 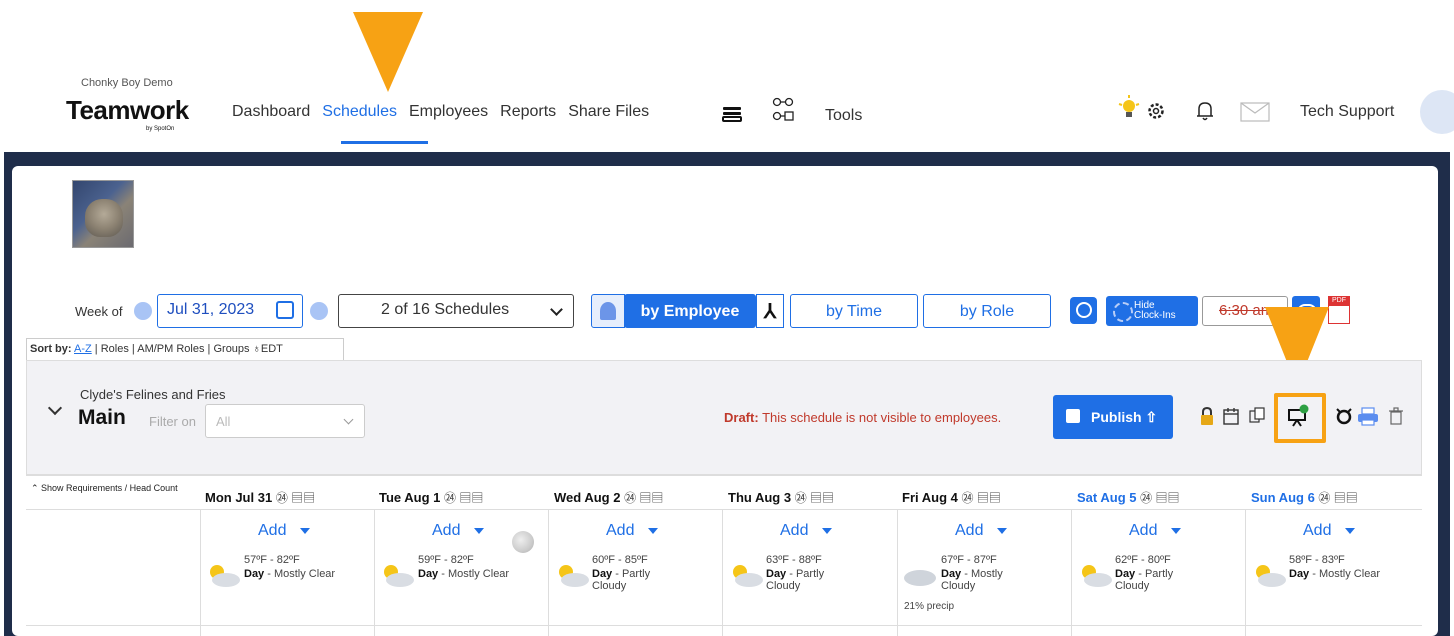 I want to click on day-header-tue: Tue Aug 1 ㉔ ▤▤, so click(x=431, y=497).